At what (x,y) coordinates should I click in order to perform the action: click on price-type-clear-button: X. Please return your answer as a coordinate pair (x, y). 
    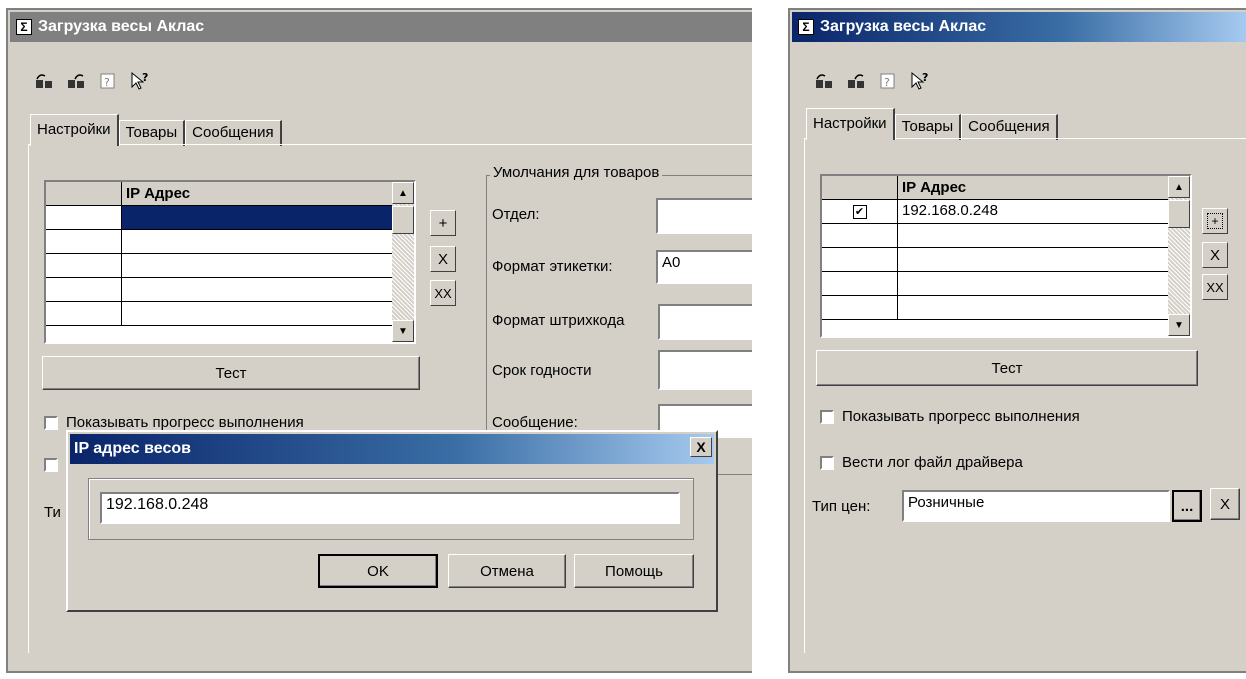
    Looking at the image, I should click on (1225, 504).